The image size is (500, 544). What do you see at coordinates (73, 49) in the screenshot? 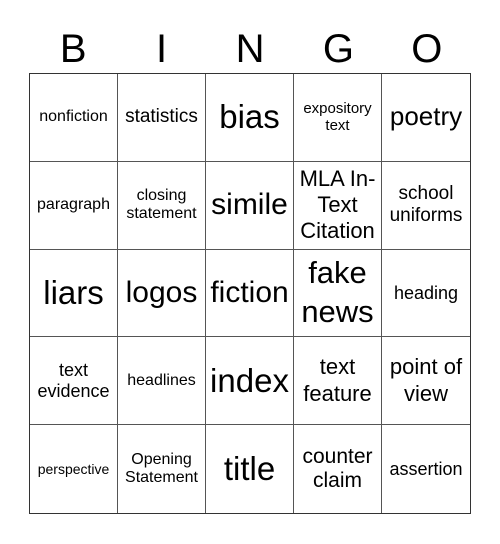
I see `header-letter-b: B` at bounding box center [73, 49].